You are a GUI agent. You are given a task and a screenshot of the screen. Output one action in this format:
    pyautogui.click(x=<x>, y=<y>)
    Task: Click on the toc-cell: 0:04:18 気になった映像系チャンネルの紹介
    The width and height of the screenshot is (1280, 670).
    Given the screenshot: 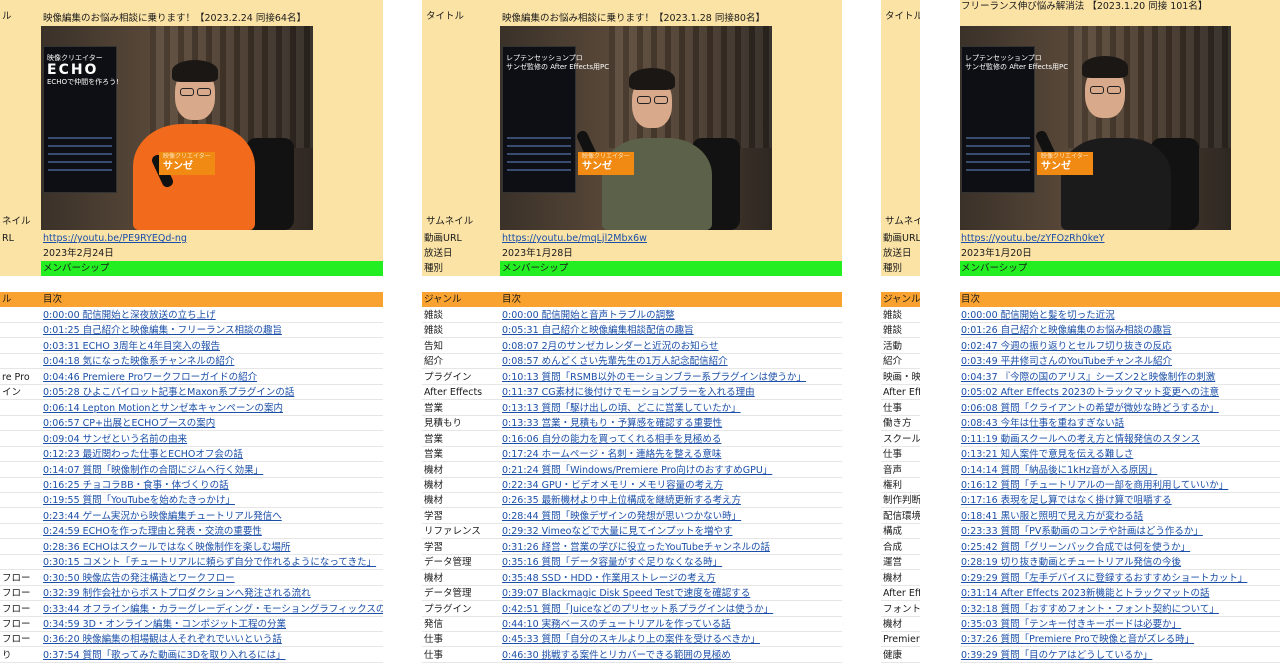 What is the action you would take?
    pyautogui.click(x=212, y=361)
    